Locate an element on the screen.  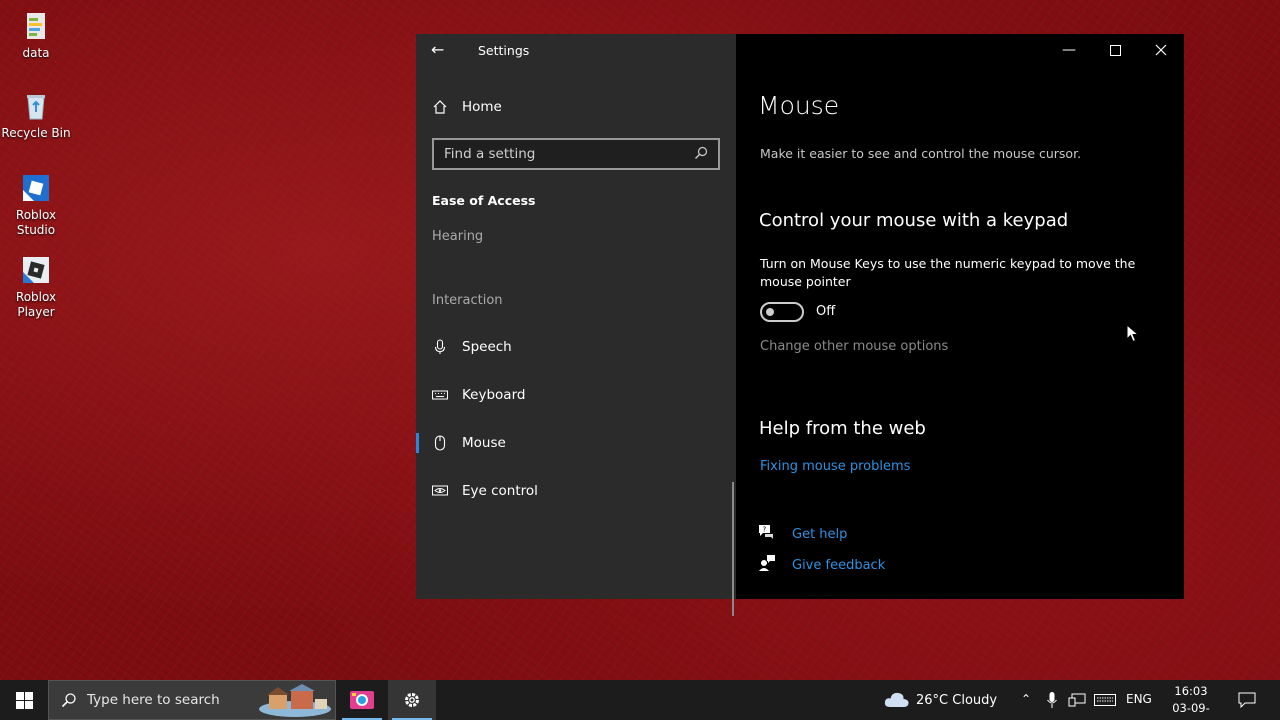
find-setting-input is located at coordinates (564, 154).